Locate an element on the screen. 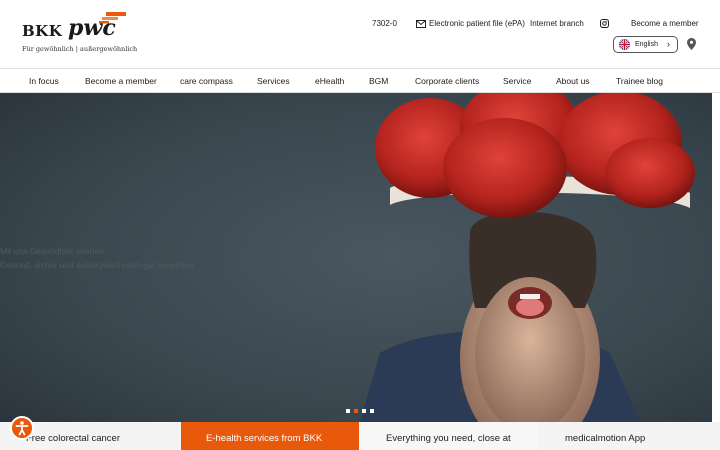 Image resolution: width=720 pixels, height=450 pixels. epa-link: Electronic patient file (ePA) is located at coordinates (470, 23).